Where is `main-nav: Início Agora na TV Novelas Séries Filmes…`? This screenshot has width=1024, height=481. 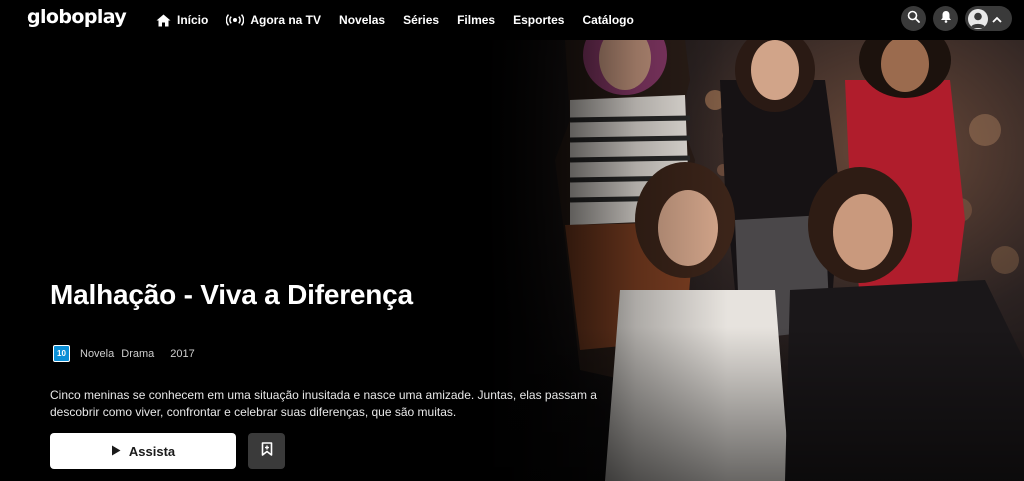
main-nav: Início Agora na TV Novelas Séries Filmes… is located at coordinates (404, 20).